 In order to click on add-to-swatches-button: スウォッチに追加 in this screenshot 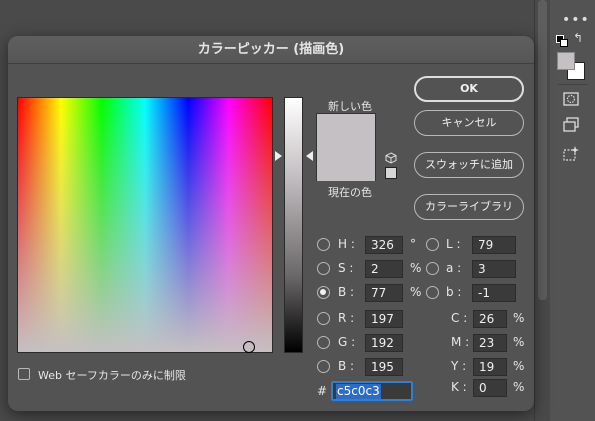, I will do `click(469, 165)`.